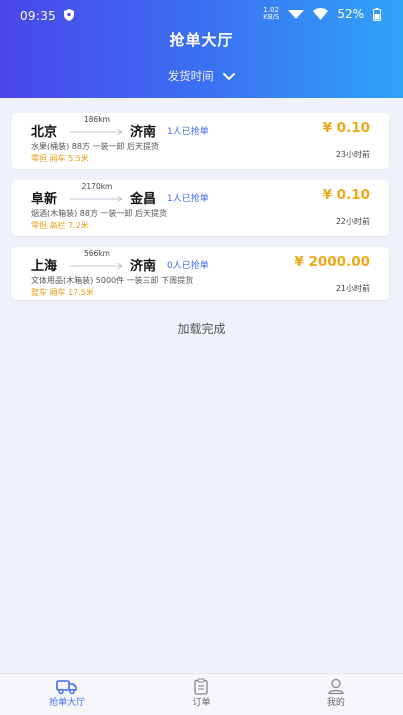 Image resolution: width=403 pixels, height=715 pixels. I want to click on header: 09:35 1.02 KB/S 52% 抢单大厅 发货时间, so click(201, 49).